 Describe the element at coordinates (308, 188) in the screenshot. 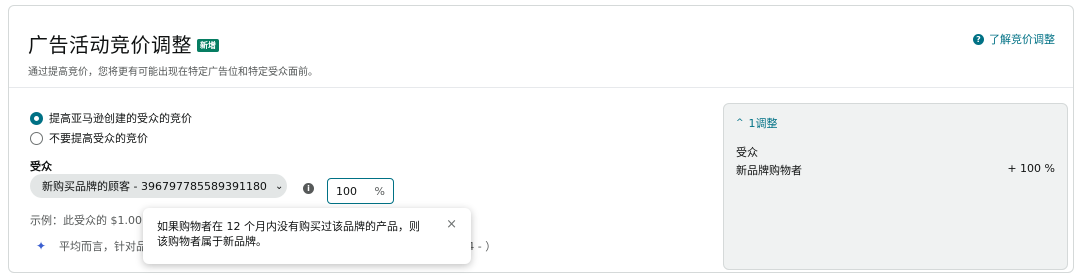

I see `info-icon: i` at that location.